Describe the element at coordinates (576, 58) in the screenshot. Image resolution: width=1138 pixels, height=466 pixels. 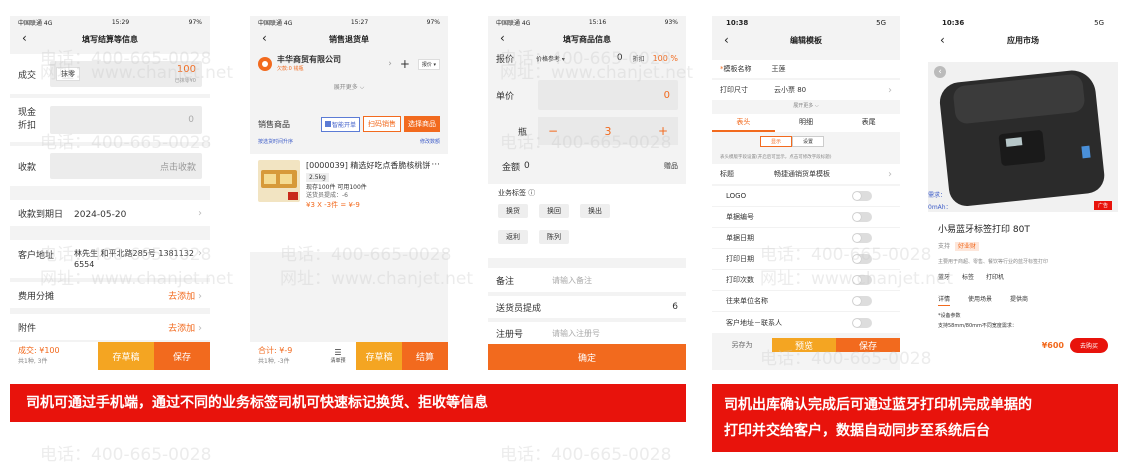
I see `price-ref-select: 价格参考 ▾` at that location.